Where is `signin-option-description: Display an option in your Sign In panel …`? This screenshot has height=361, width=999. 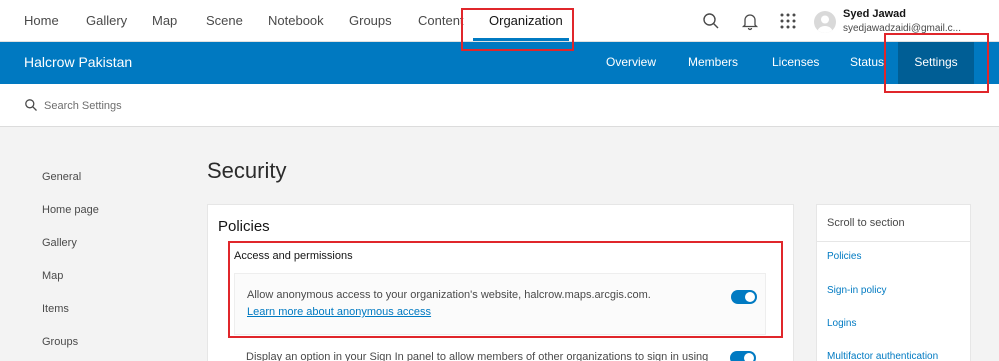 signin-option-description: Display an option in your Sign In panel … is located at coordinates (477, 356).